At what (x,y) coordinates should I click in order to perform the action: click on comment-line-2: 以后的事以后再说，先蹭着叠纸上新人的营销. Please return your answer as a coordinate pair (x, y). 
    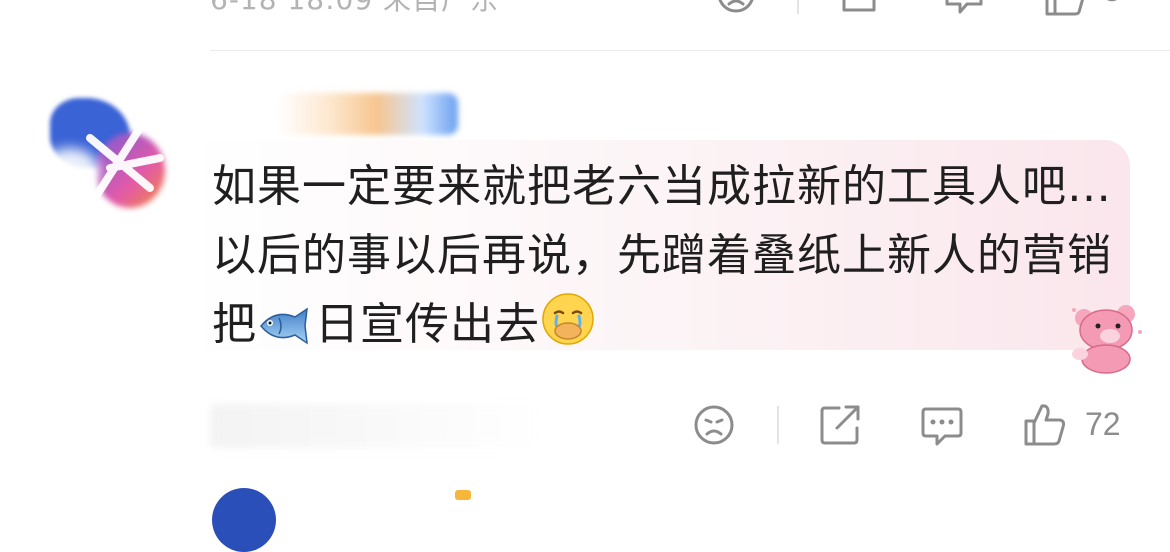
    Looking at the image, I should click on (662, 255).